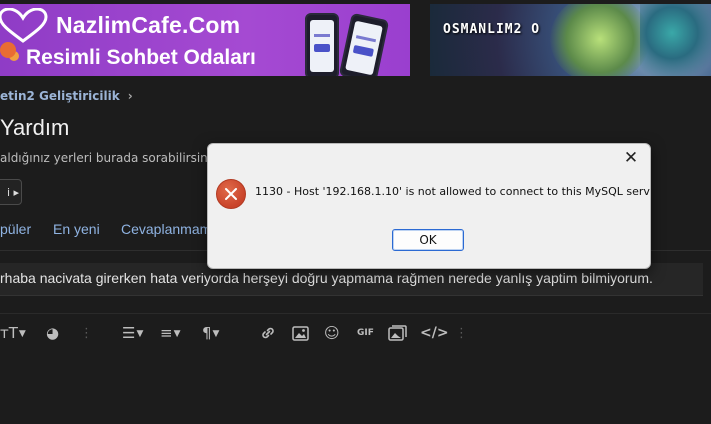  What do you see at coordinates (210, 333) in the screenshot?
I see `paragraph-icon: ¶▼` at bounding box center [210, 333].